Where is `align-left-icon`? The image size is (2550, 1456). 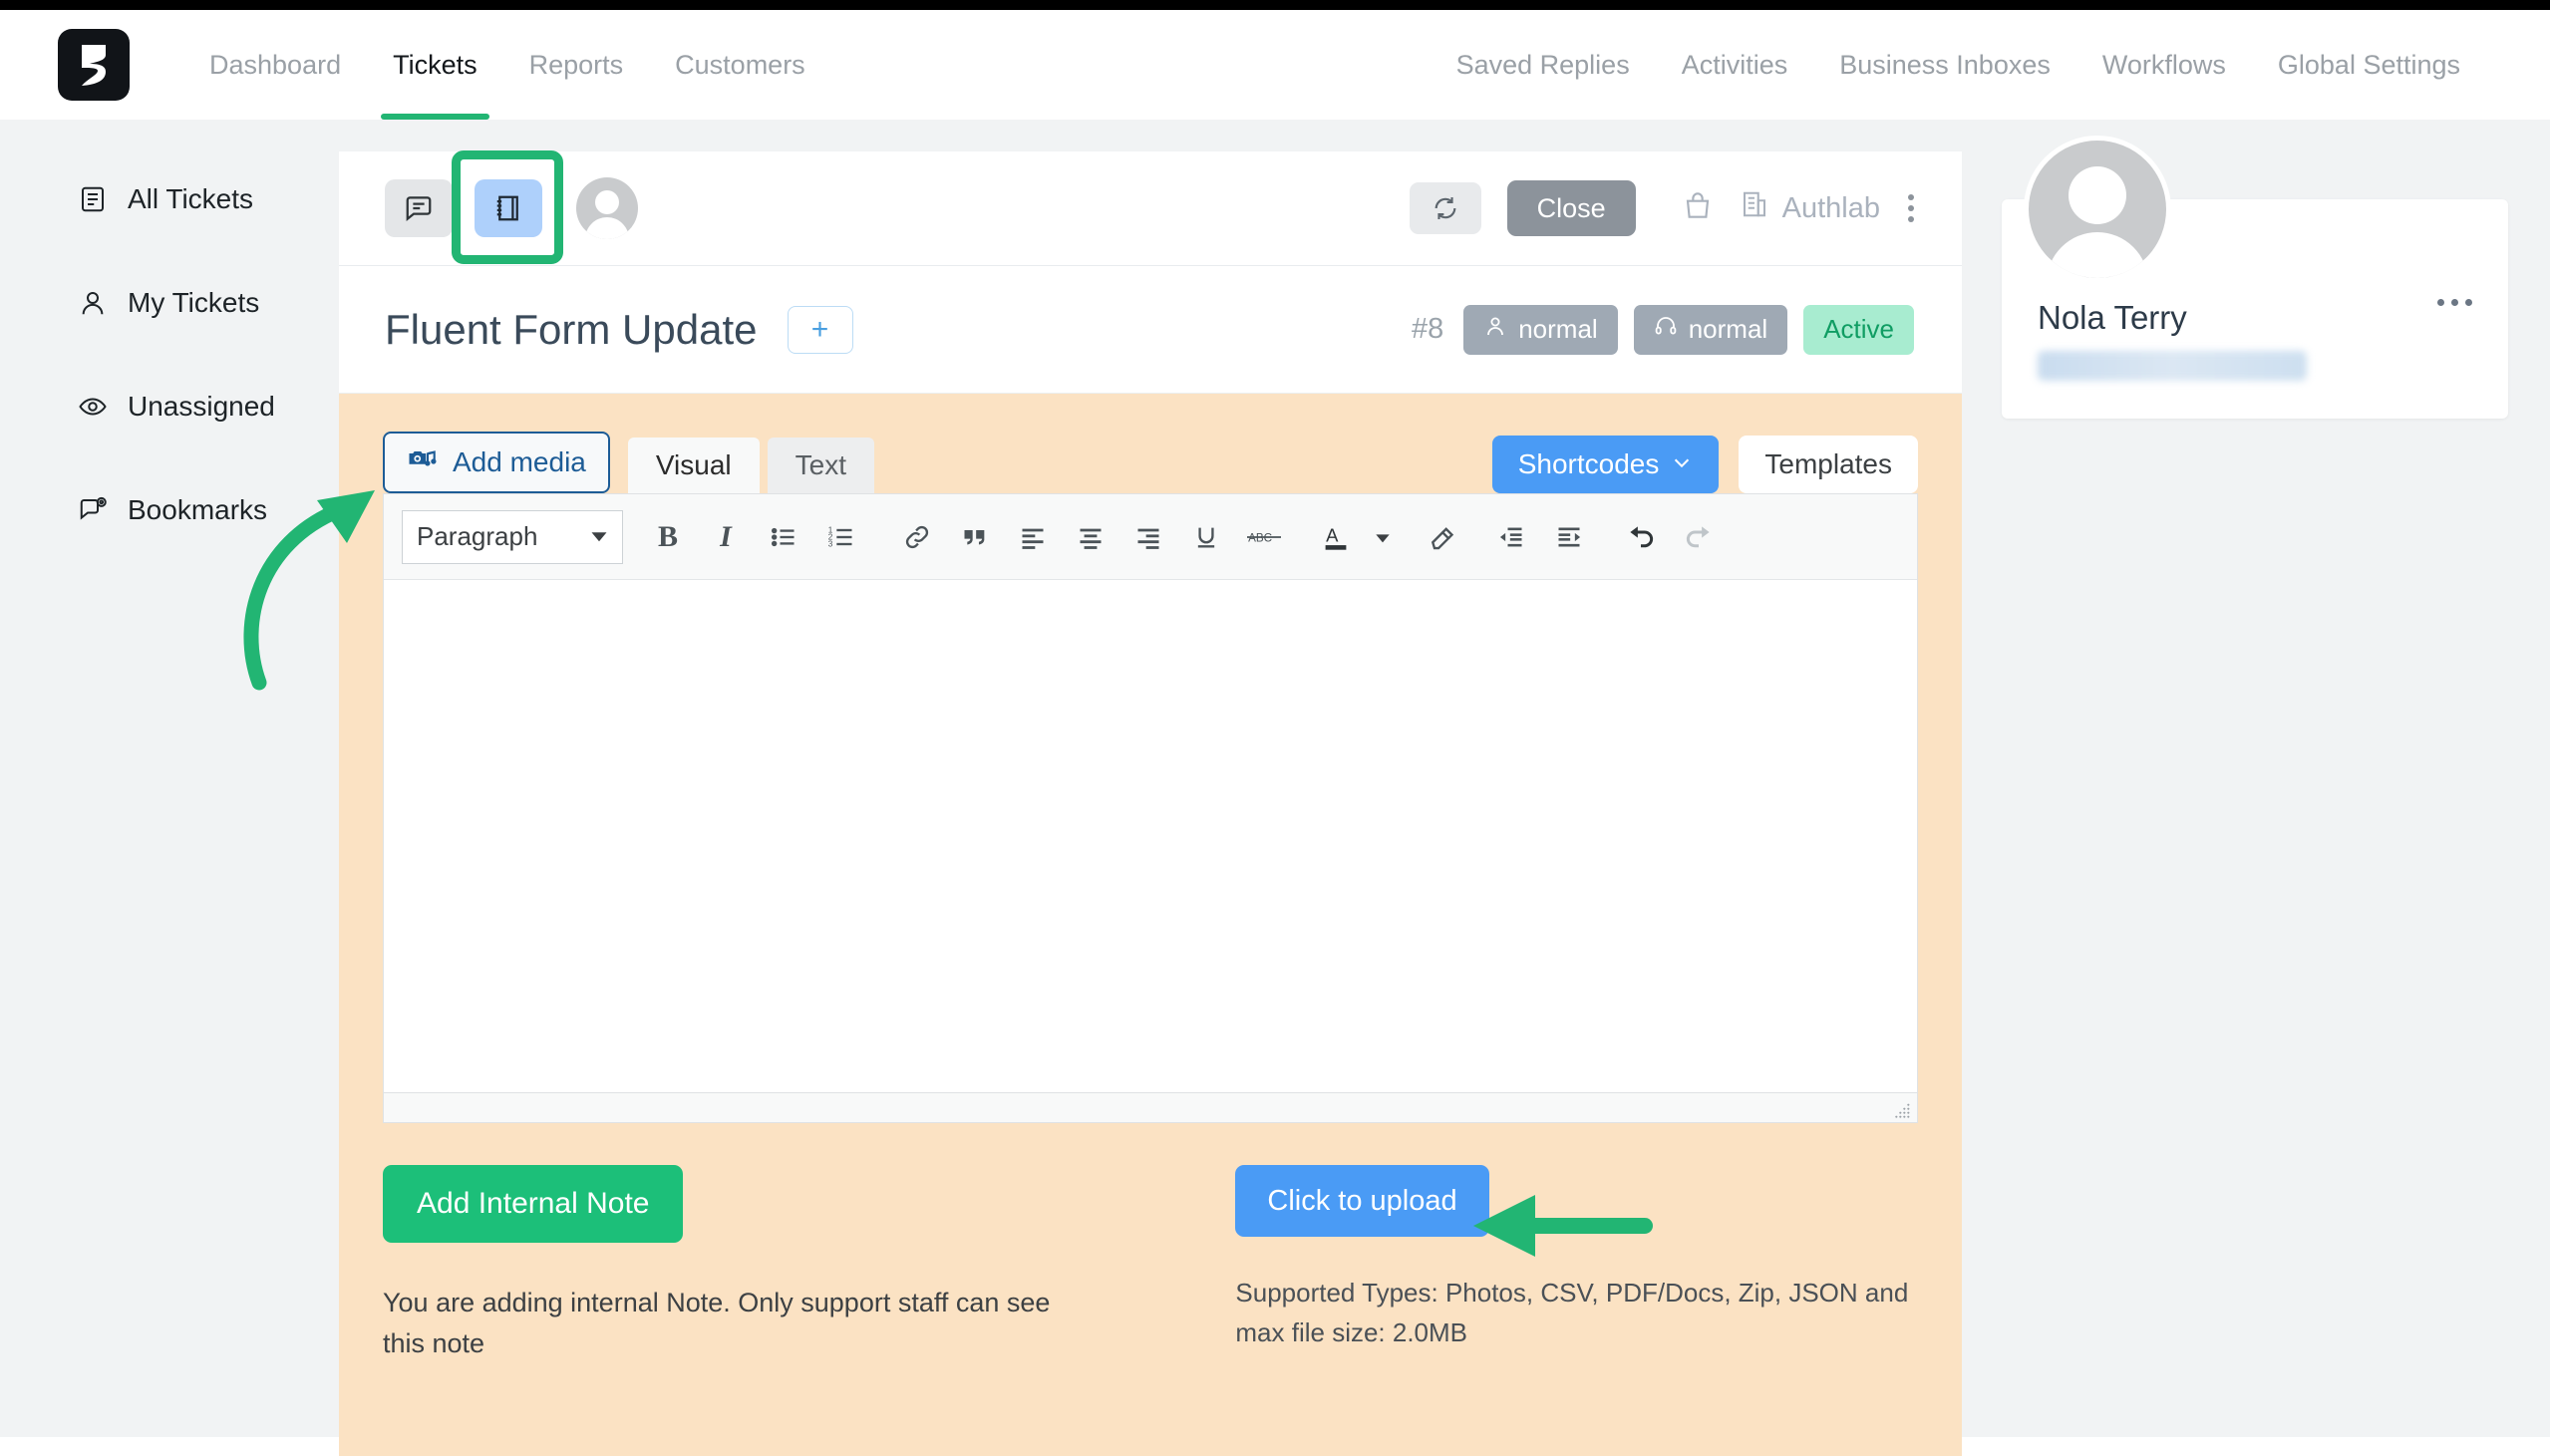 align-left-icon is located at coordinates (1033, 537).